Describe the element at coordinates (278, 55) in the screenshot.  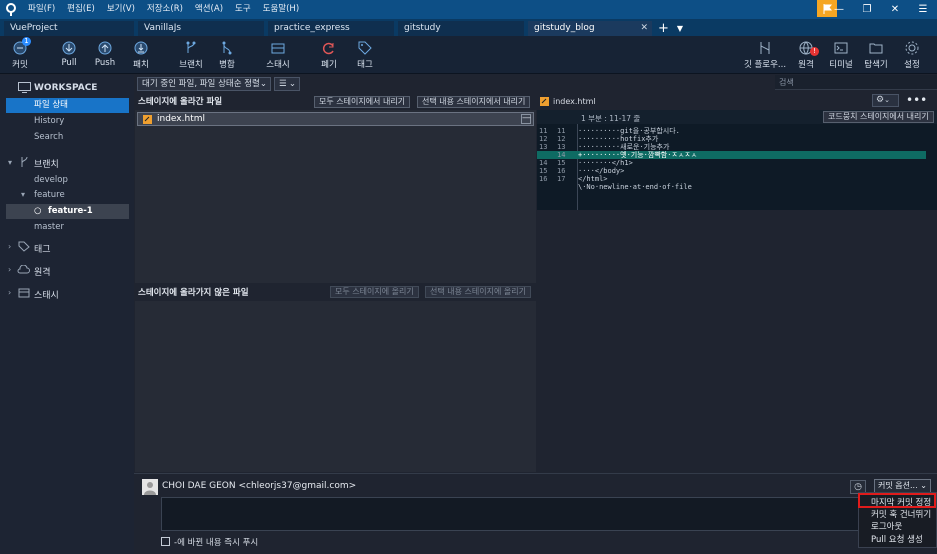
I see `stash-button: 스태시` at that location.